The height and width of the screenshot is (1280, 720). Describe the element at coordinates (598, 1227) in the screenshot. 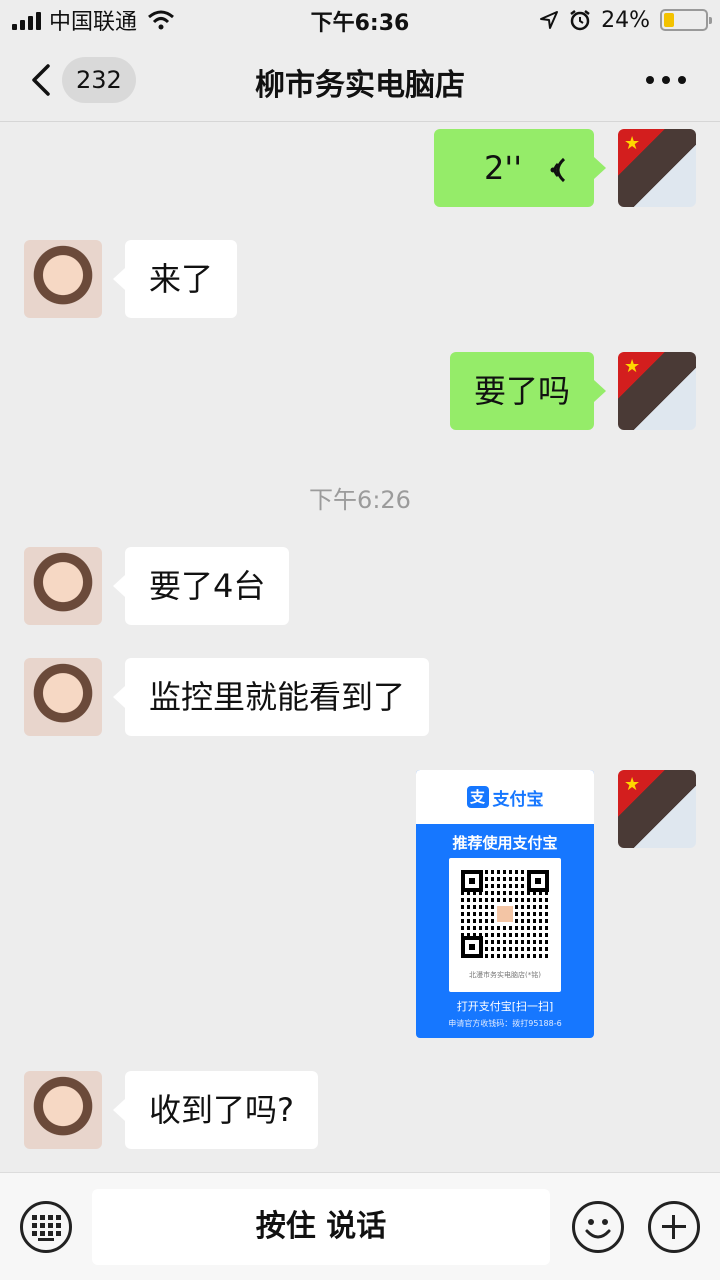

I see `emoji-icon` at that location.